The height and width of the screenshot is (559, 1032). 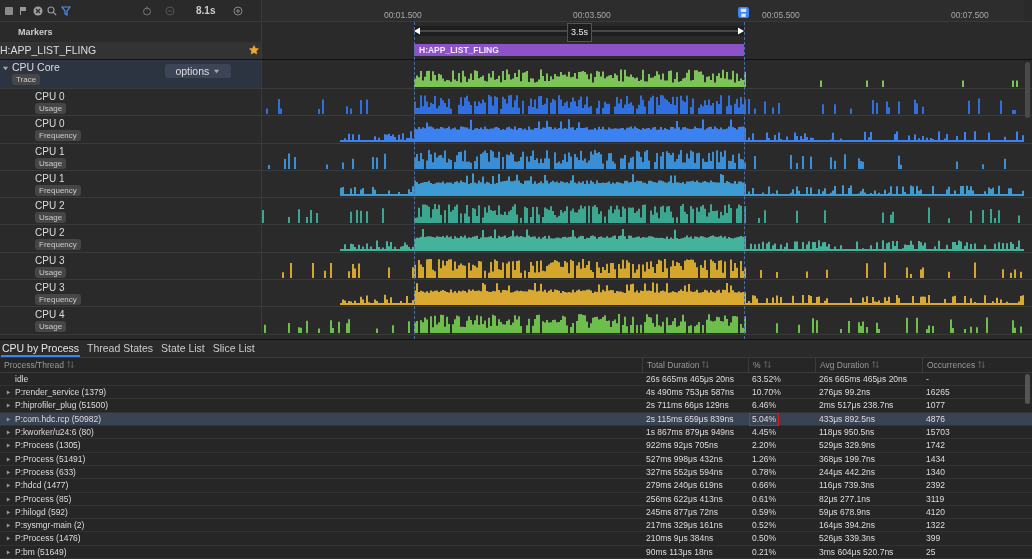 I want to click on range-selection-bar: 3.5s, so click(x=579, y=32).